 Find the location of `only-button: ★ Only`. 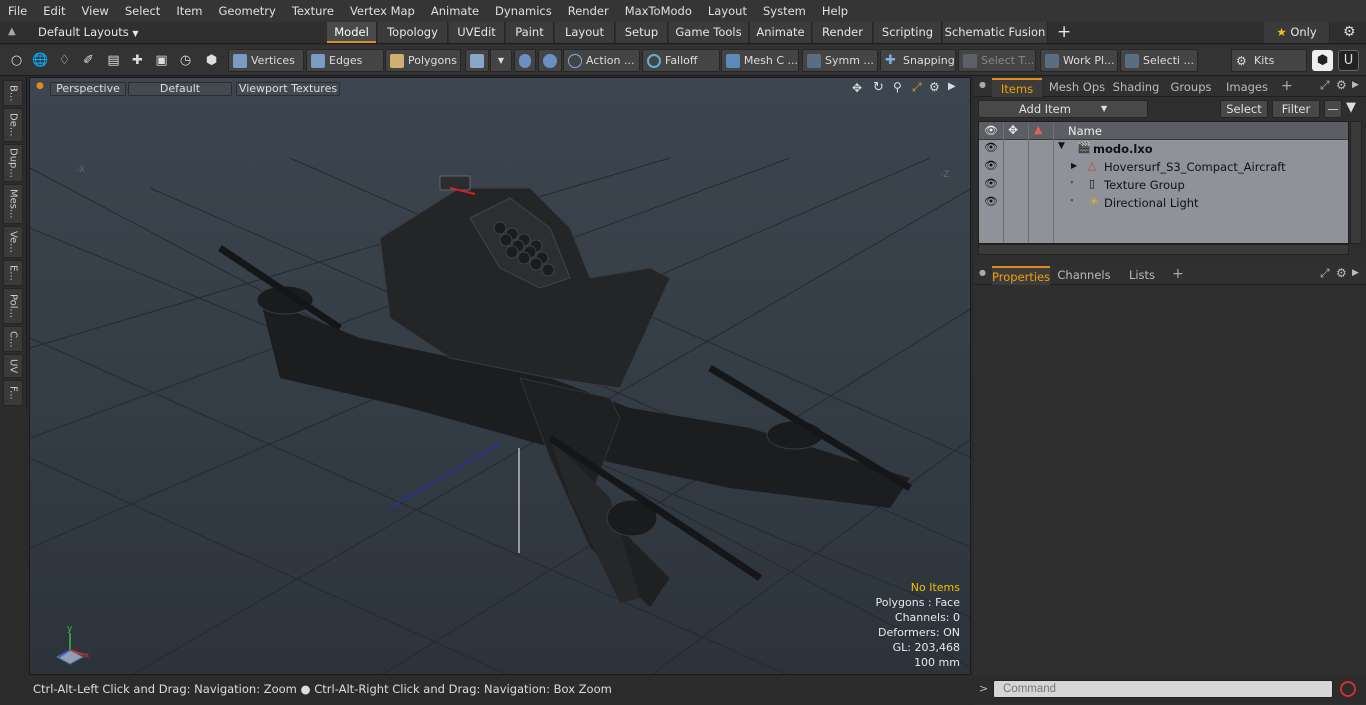

only-button: ★ Only is located at coordinates (1297, 32).